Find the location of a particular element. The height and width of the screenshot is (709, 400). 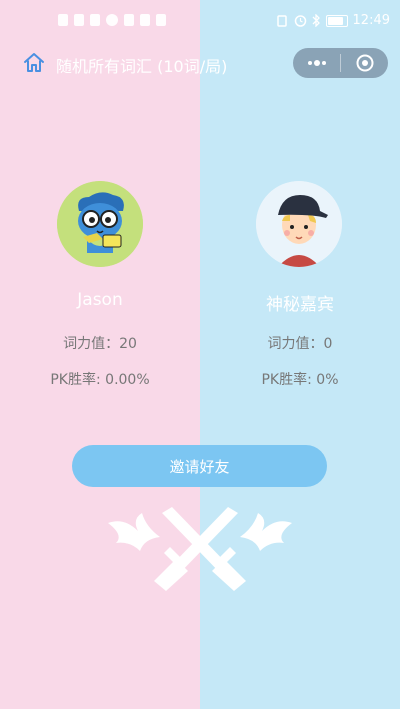

home-icon is located at coordinates (34, 63).